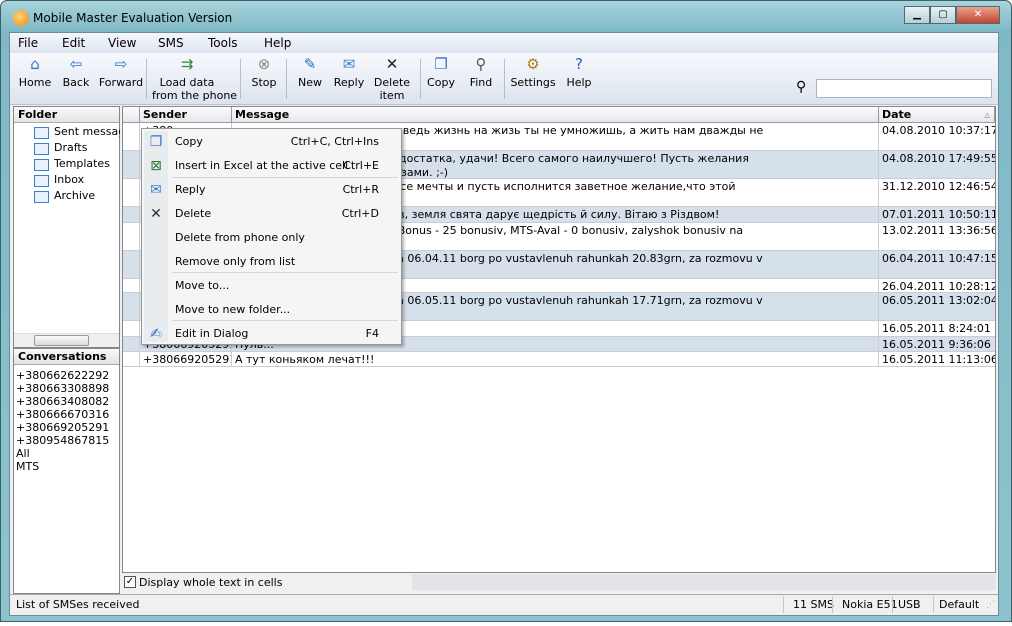 The image size is (1012, 626). What do you see at coordinates (122, 43) in the screenshot?
I see `menu-view: View` at bounding box center [122, 43].